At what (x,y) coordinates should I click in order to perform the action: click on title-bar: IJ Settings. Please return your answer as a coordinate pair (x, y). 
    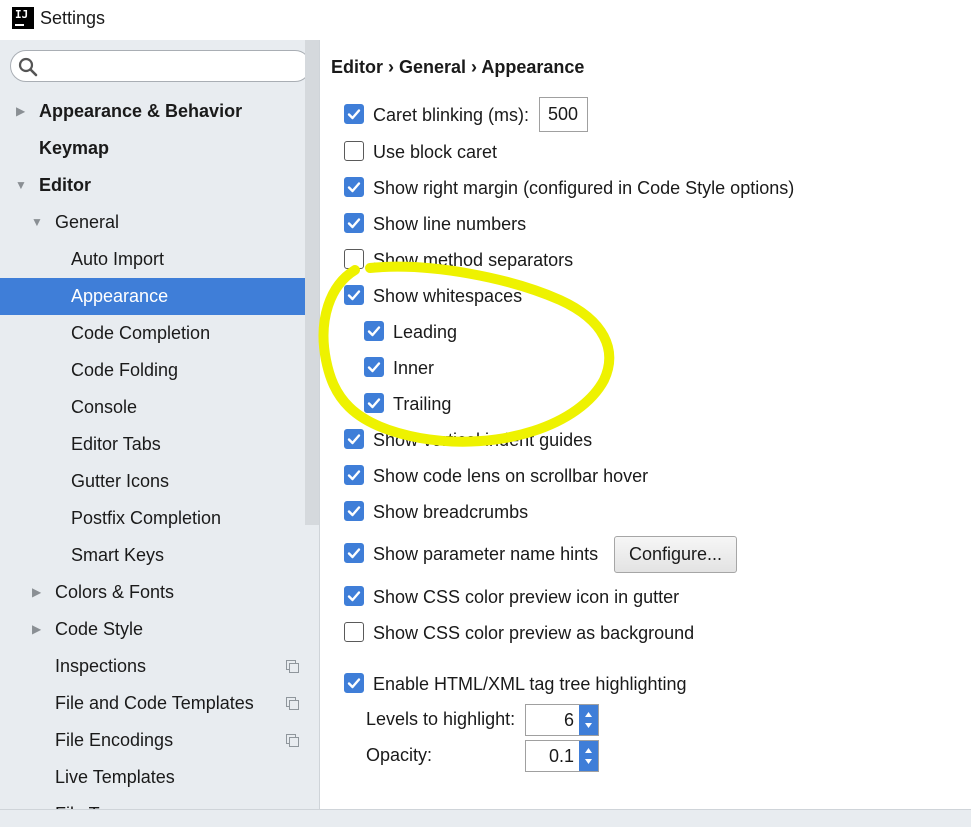
    Looking at the image, I should click on (485, 20).